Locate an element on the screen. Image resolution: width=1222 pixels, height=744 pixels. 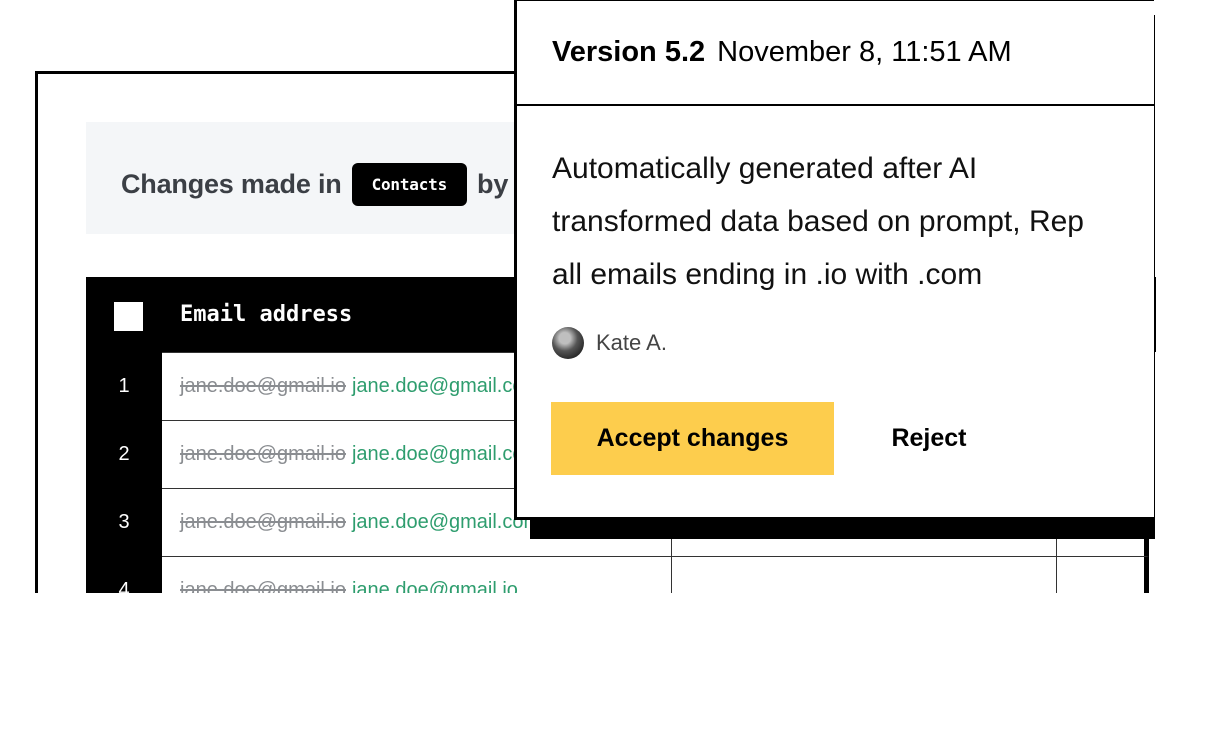
version-label: Version 5.2 is located at coordinates (629, 52).